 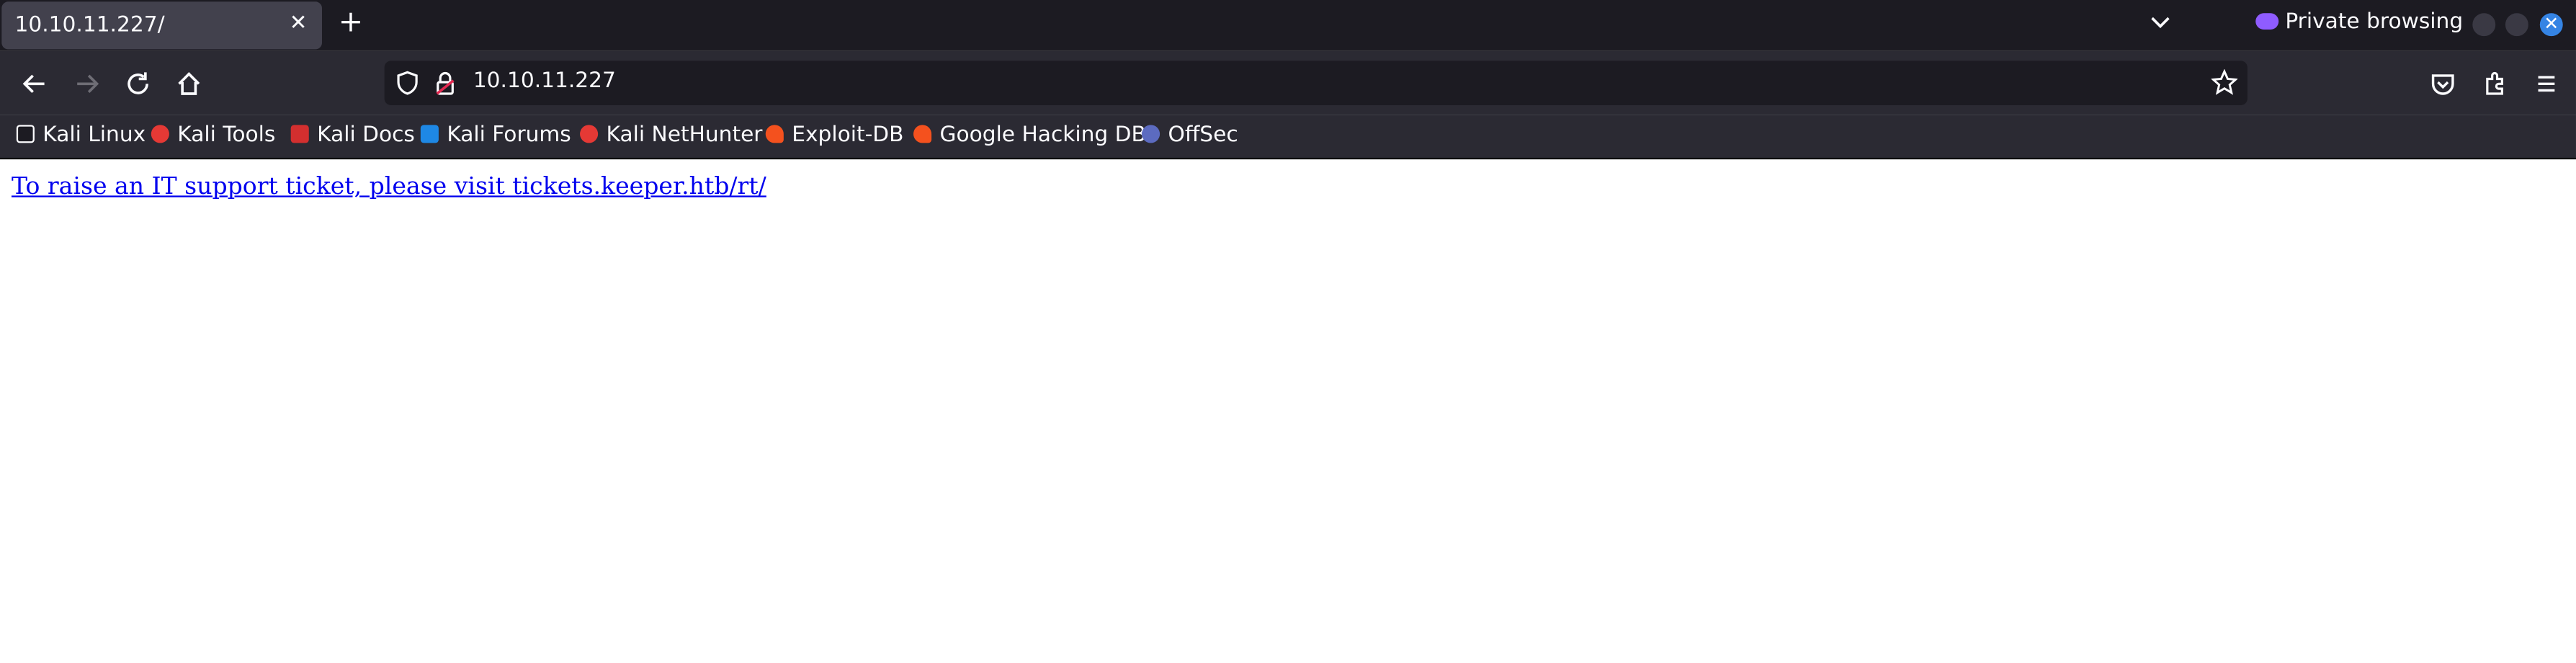 I want to click on pocket-icon, so click(x=2443, y=84).